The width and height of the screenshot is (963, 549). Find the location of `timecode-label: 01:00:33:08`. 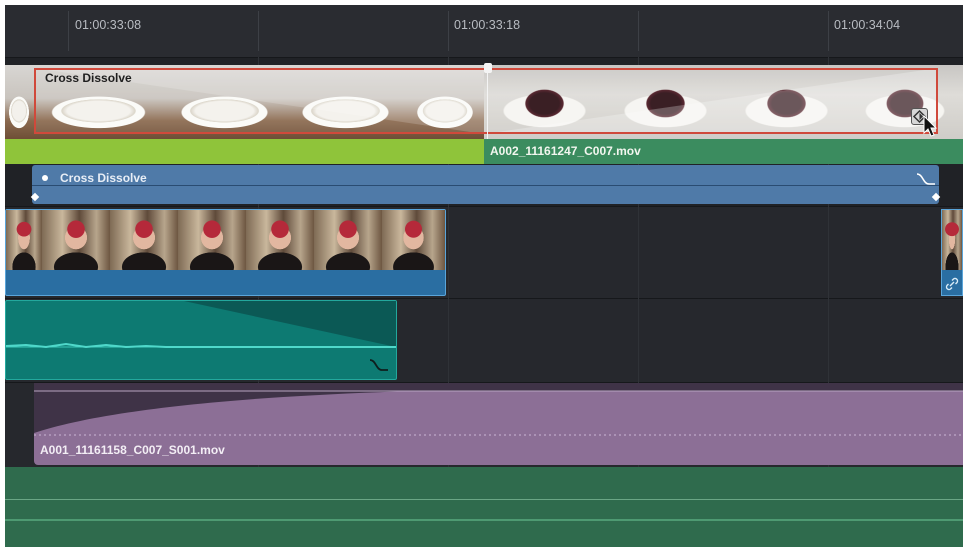

timecode-label: 01:00:33:08 is located at coordinates (108, 25).